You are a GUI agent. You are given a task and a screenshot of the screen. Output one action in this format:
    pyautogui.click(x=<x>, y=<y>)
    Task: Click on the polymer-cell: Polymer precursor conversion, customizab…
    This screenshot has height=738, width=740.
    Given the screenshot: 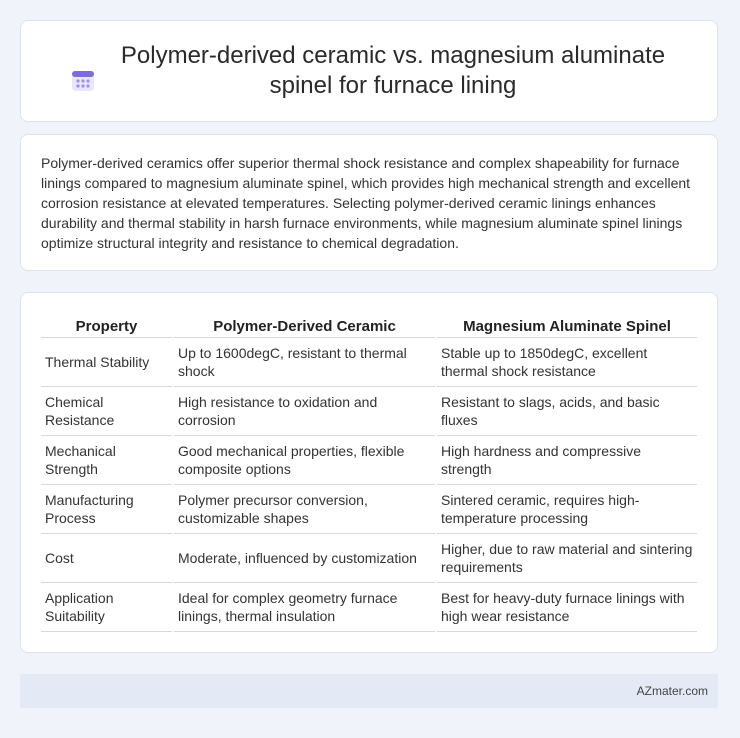 What is the action you would take?
    pyautogui.click(x=304, y=509)
    